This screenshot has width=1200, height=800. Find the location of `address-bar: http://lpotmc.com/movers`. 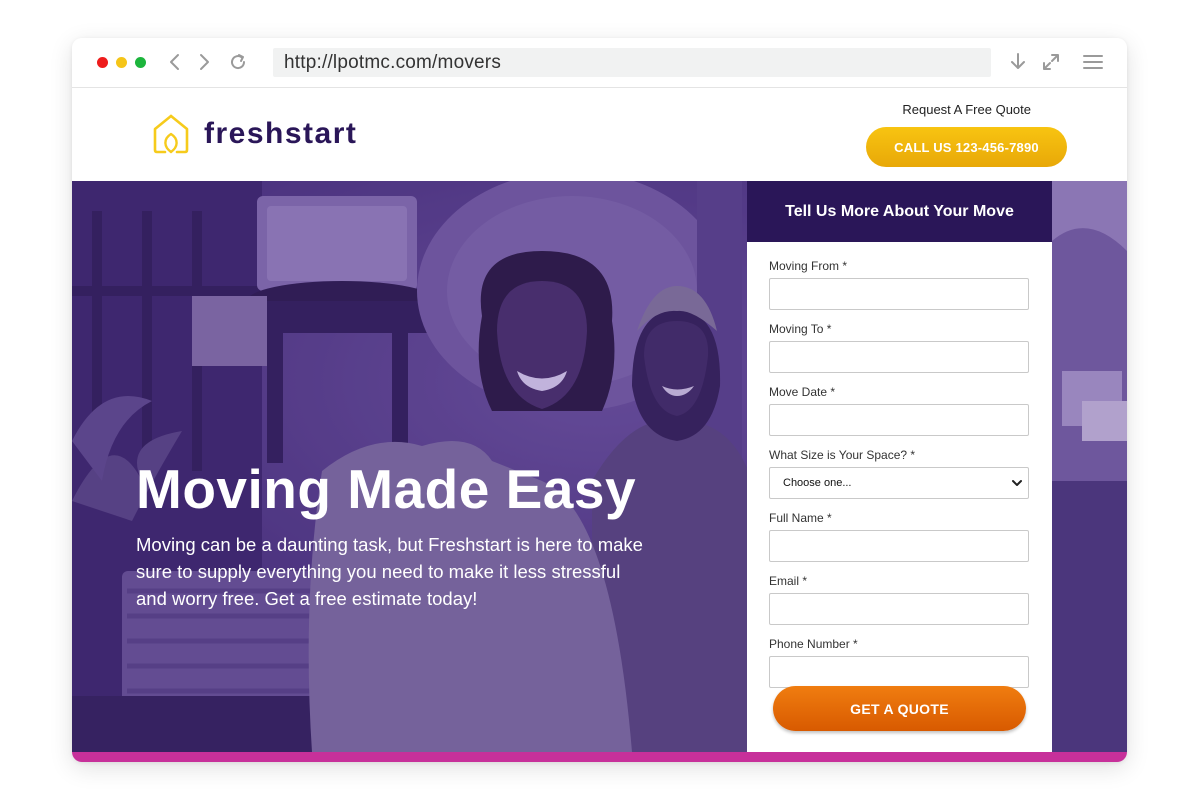

address-bar: http://lpotmc.com/movers is located at coordinates (632, 62).